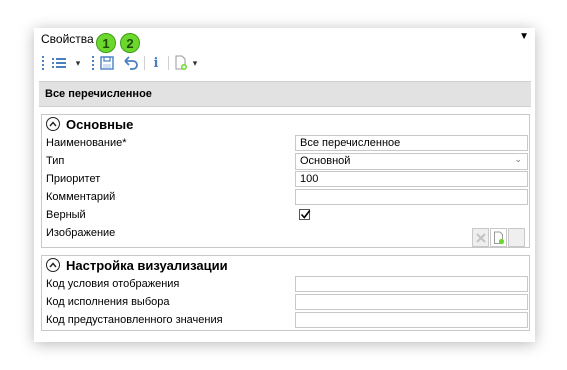 This screenshot has width=567, height=370. What do you see at coordinates (113, 284) in the screenshot?
I see `property-label: Код условия отображения` at bounding box center [113, 284].